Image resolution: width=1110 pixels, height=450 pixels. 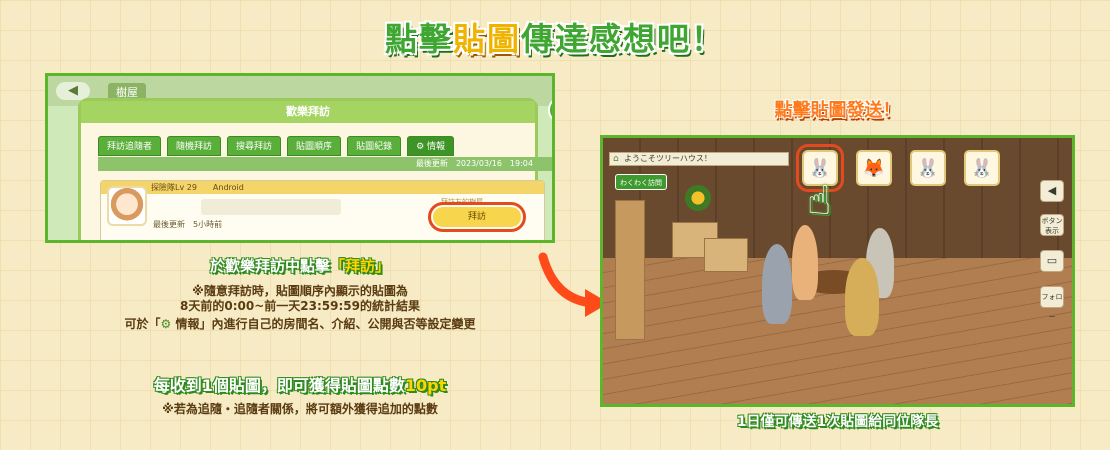 I want to click on avatar, so click(x=127, y=206).